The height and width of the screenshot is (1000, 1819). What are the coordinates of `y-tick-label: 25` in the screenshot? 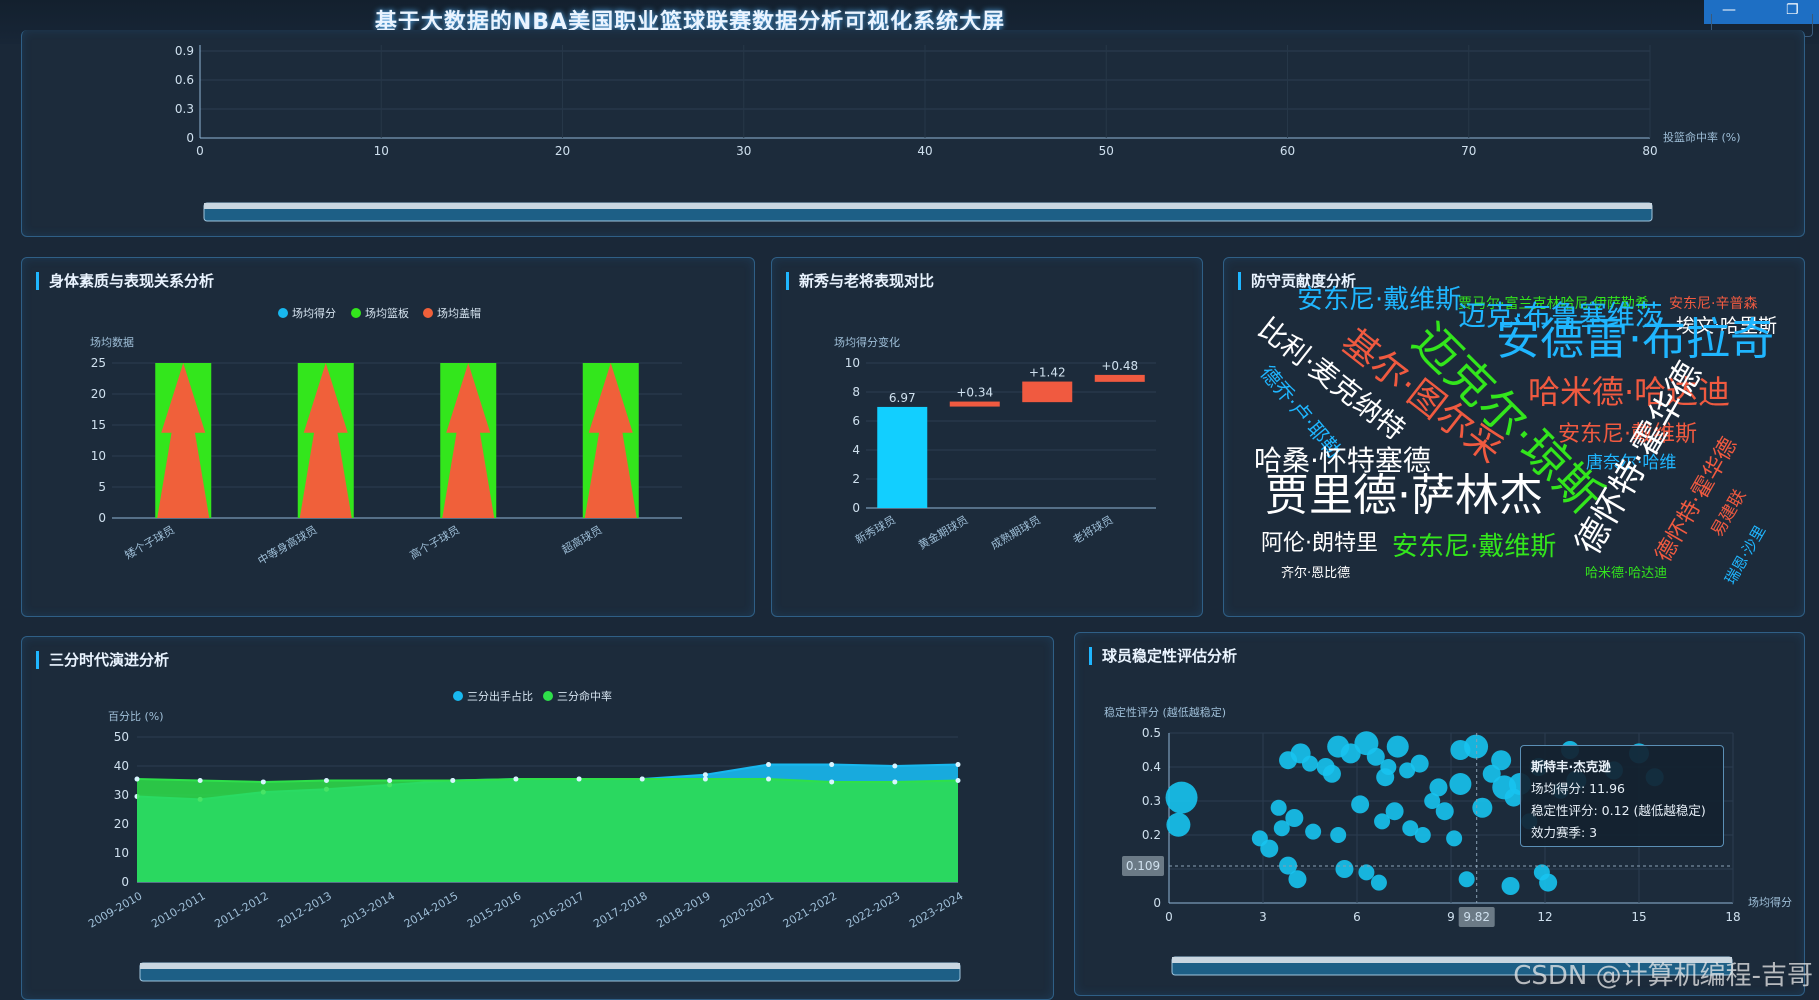 It's located at (98, 363).